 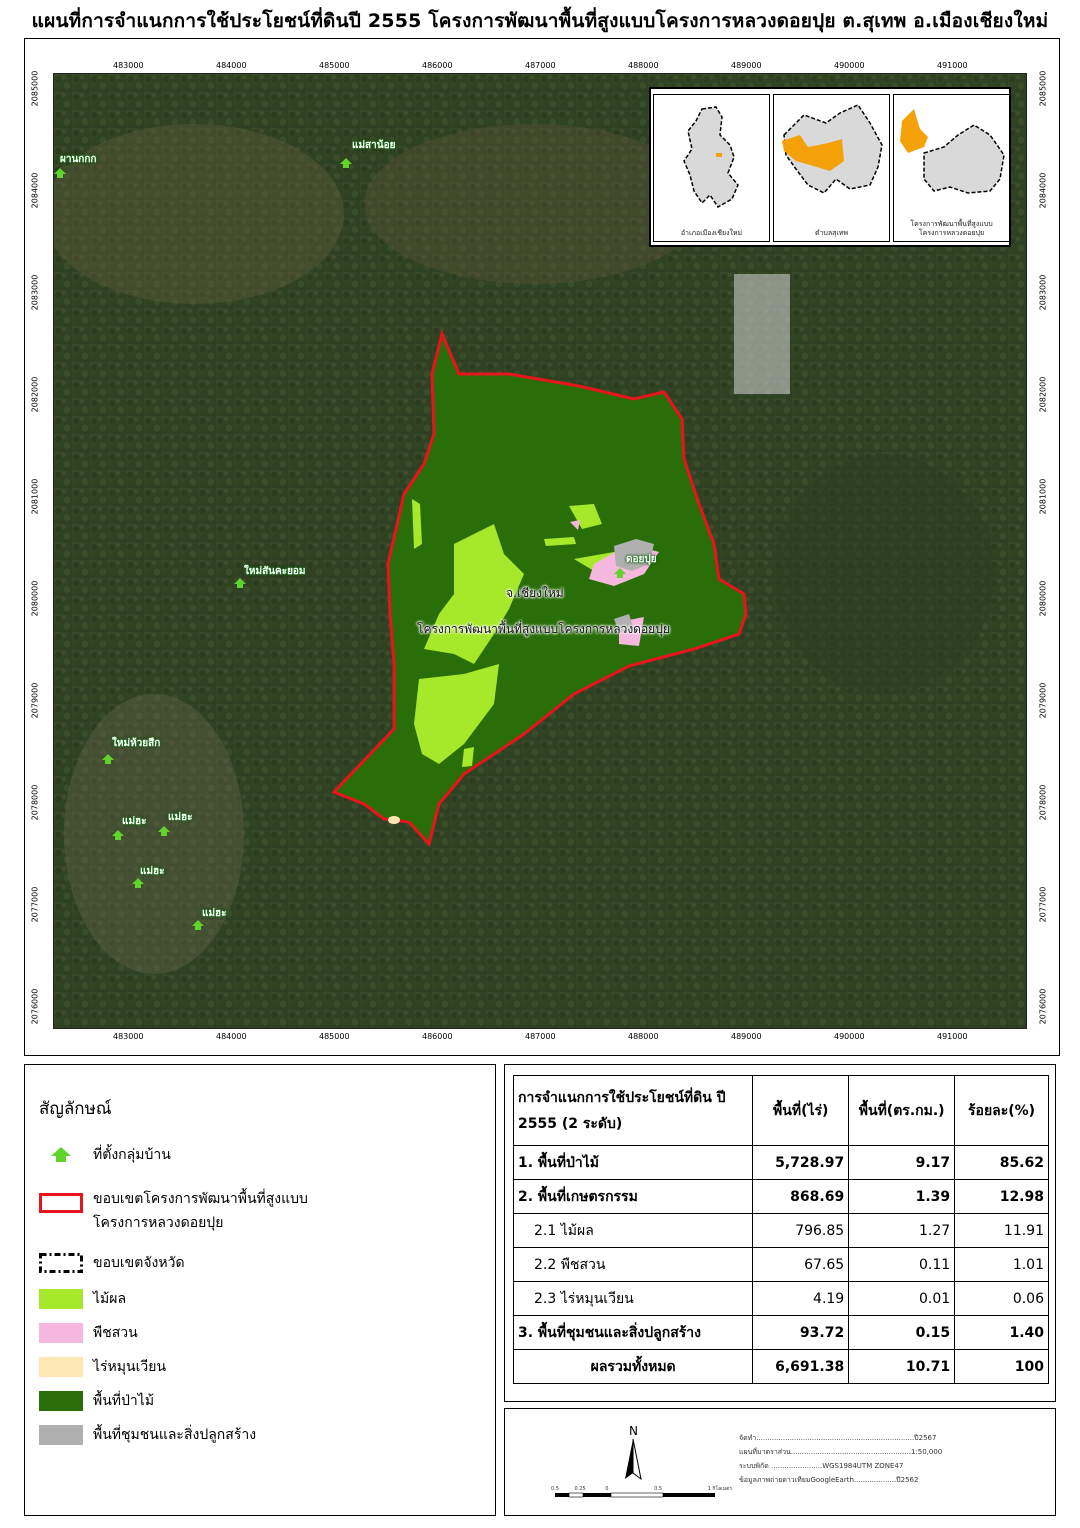 What do you see at coordinates (1001, 1110) in the screenshot?
I see `col-header: ร้อยละ(%)` at bounding box center [1001, 1110].